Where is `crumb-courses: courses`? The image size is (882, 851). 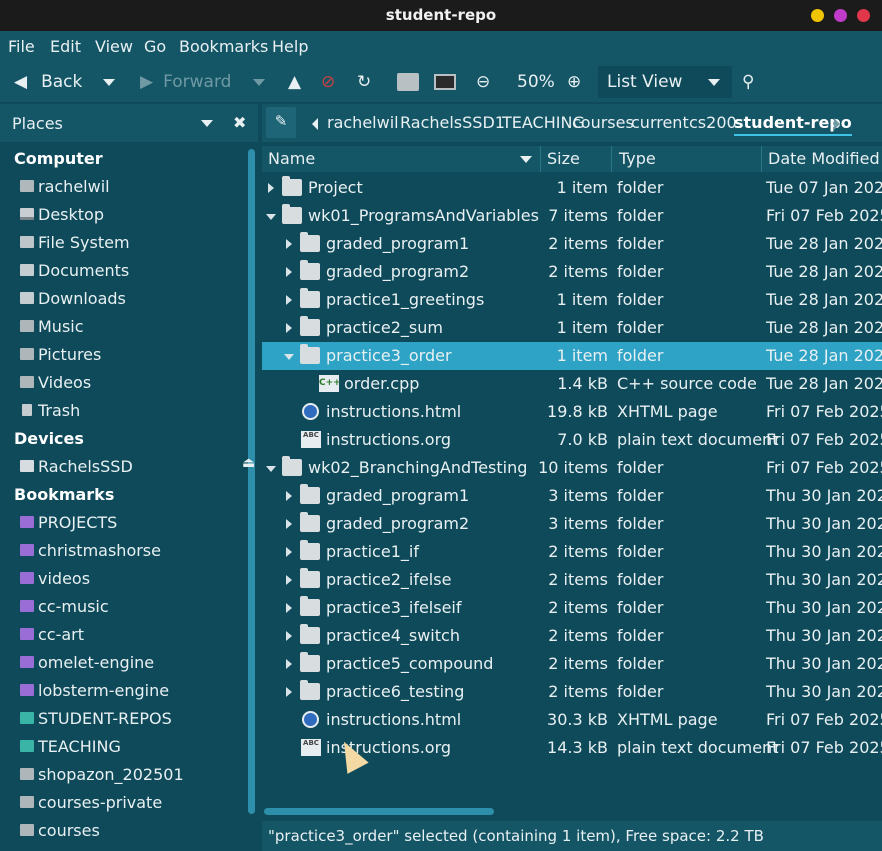
crumb-courses: courses is located at coordinates (603, 122).